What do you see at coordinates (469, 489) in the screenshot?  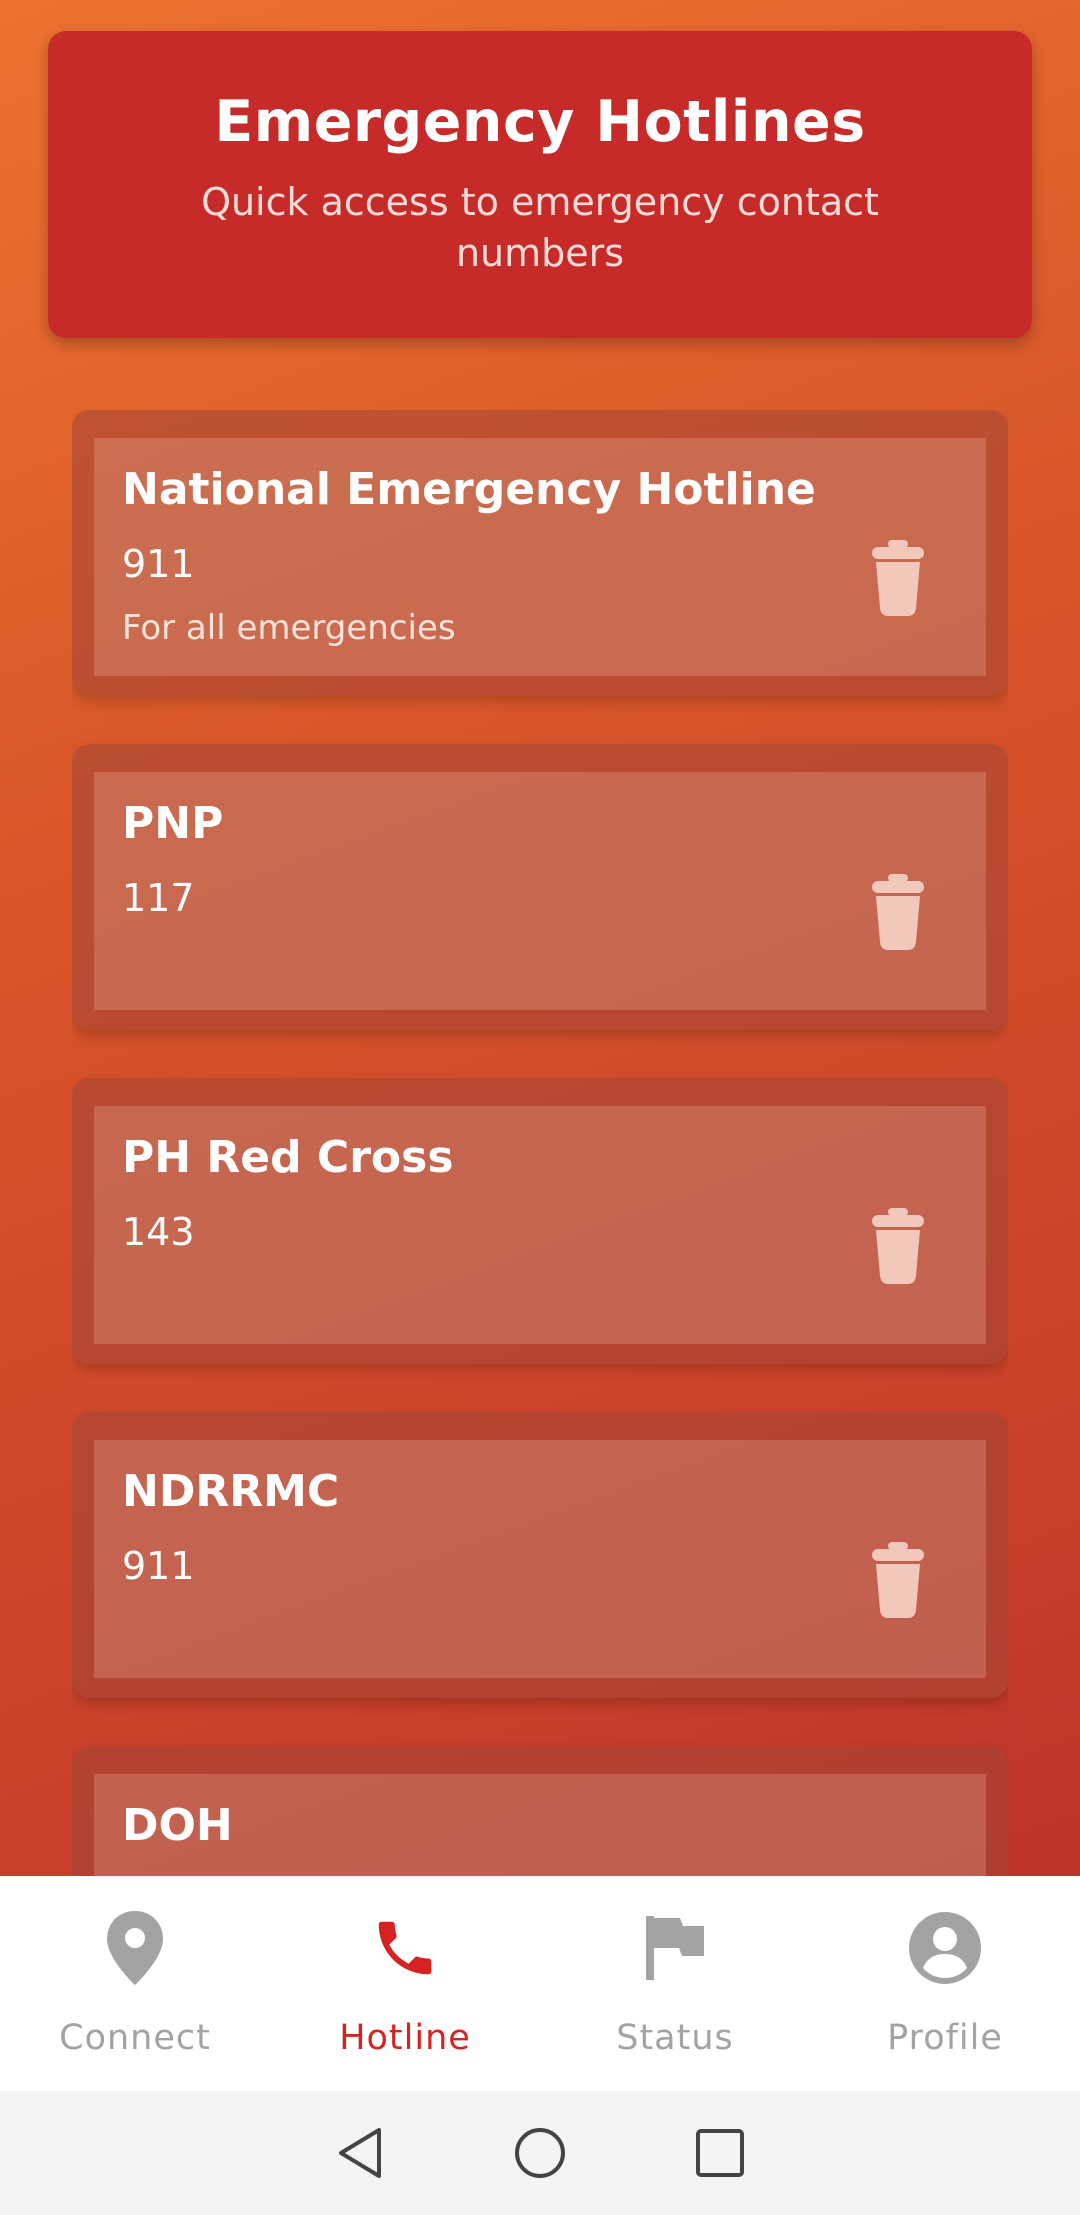 I see `hotline-name: National Emergency Hotline` at bounding box center [469, 489].